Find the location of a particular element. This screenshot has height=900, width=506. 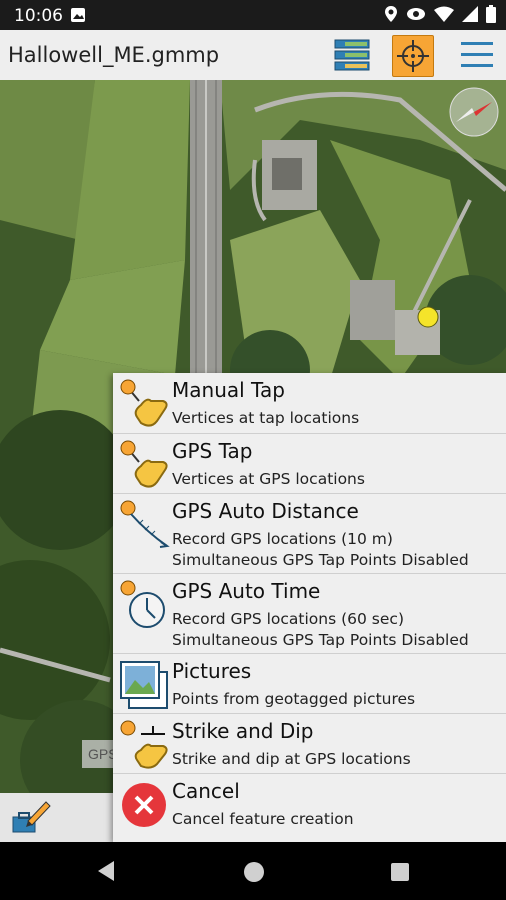

menu-item-subtitle: Vertices at GPS locations is located at coordinates (268, 479).